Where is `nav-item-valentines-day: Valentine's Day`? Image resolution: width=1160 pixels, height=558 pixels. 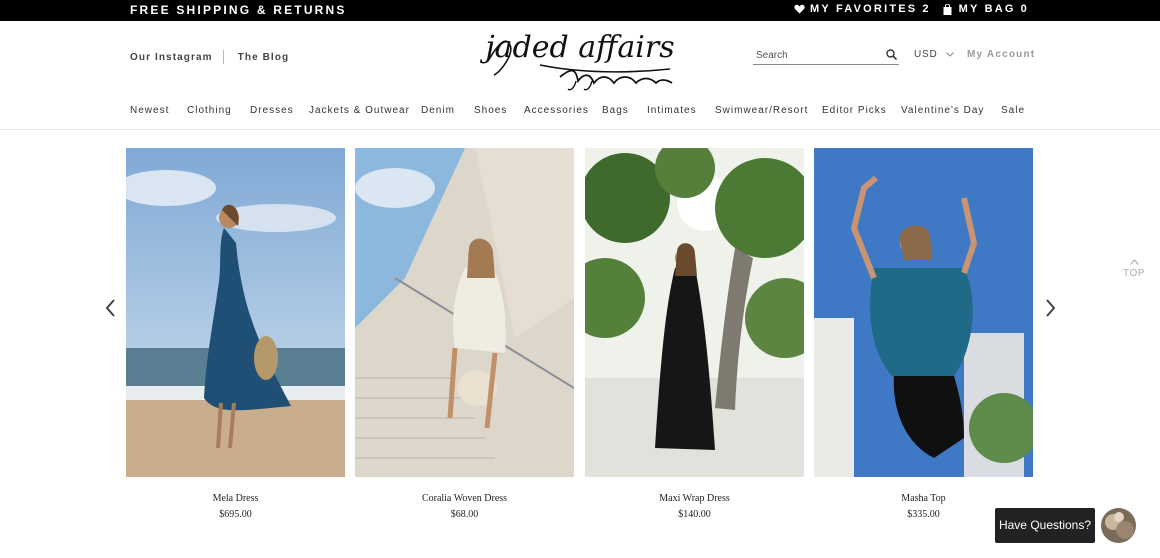 nav-item-valentines-day: Valentine's Day is located at coordinates (942, 110).